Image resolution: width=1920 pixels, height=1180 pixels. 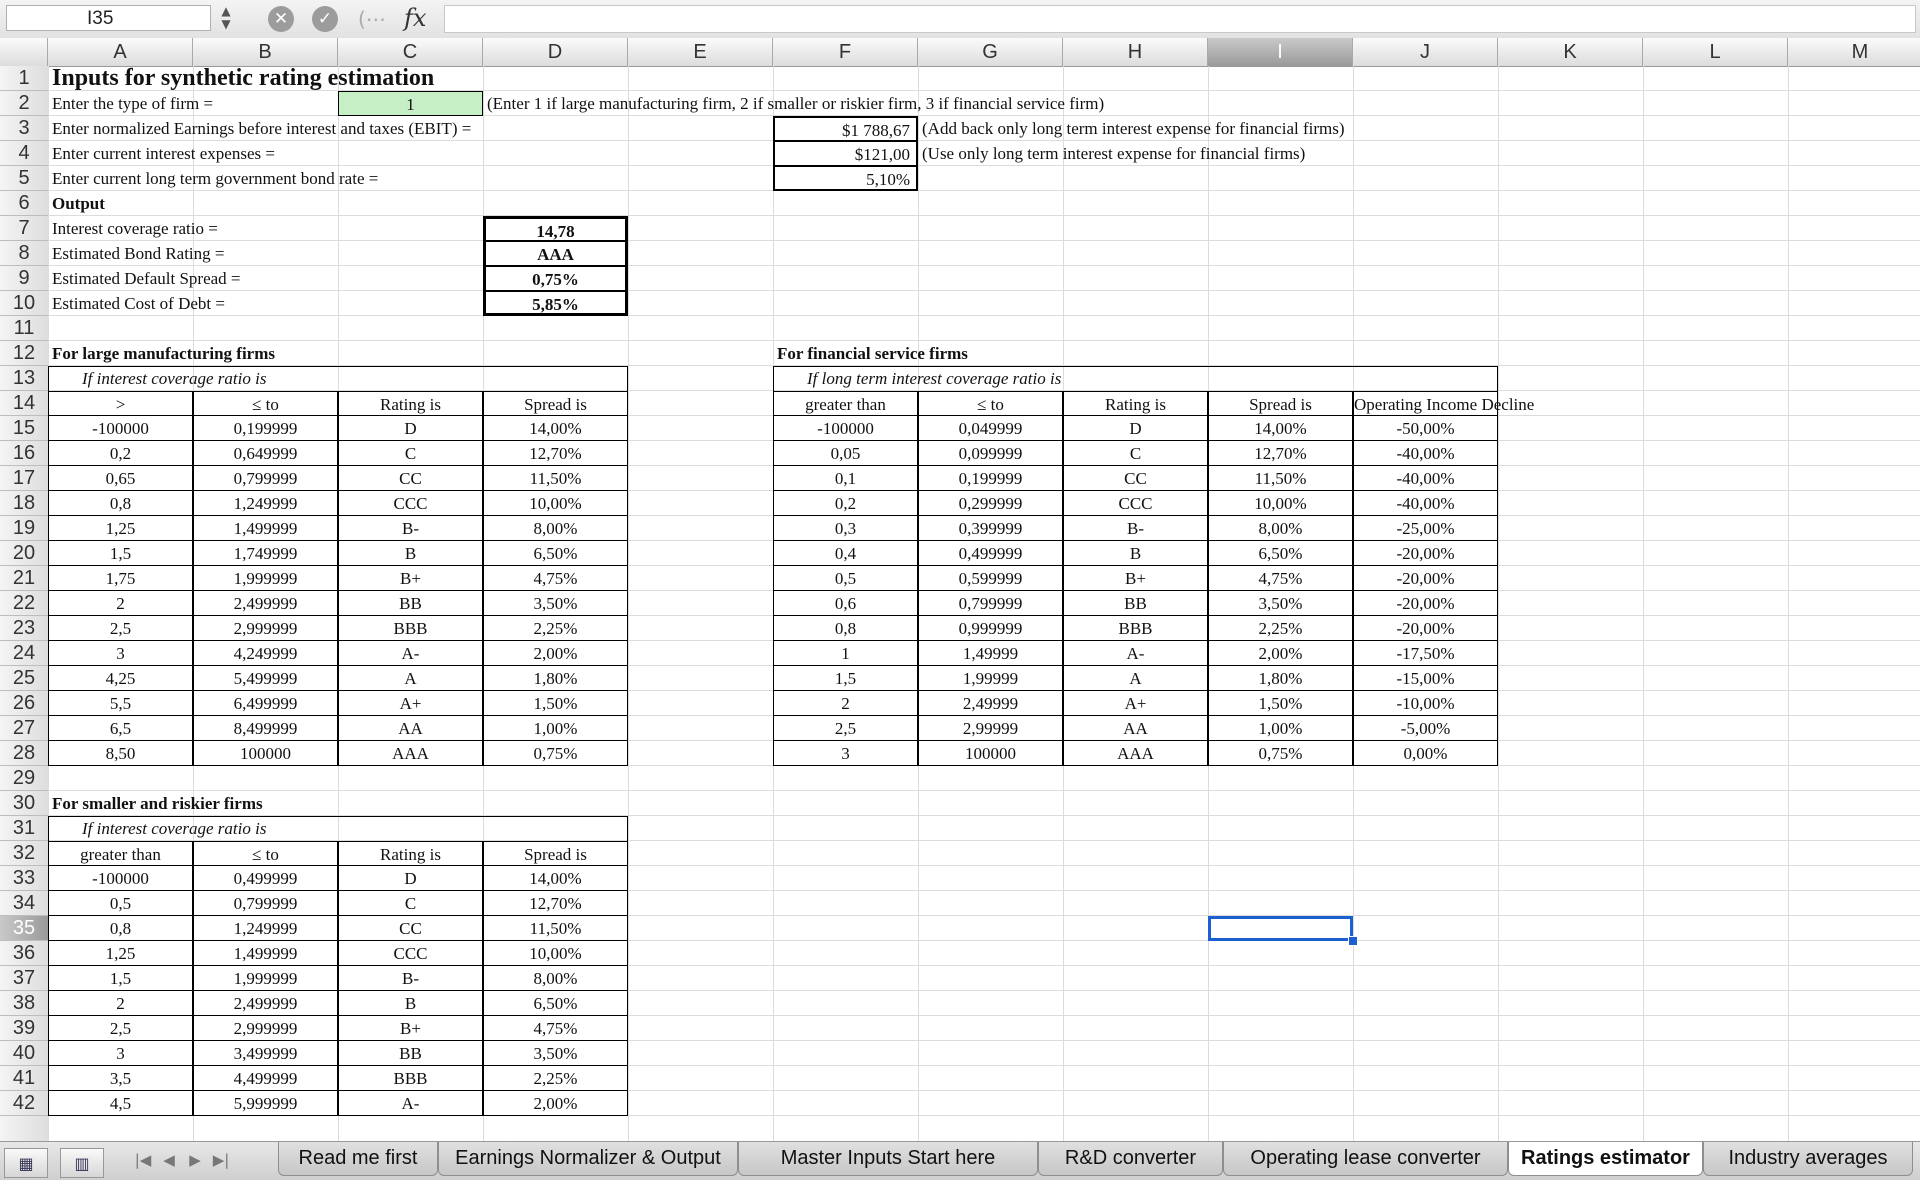 What do you see at coordinates (990, 453) in the screenshot?
I see `financial-firm-table-cell: 0,099999` at bounding box center [990, 453].